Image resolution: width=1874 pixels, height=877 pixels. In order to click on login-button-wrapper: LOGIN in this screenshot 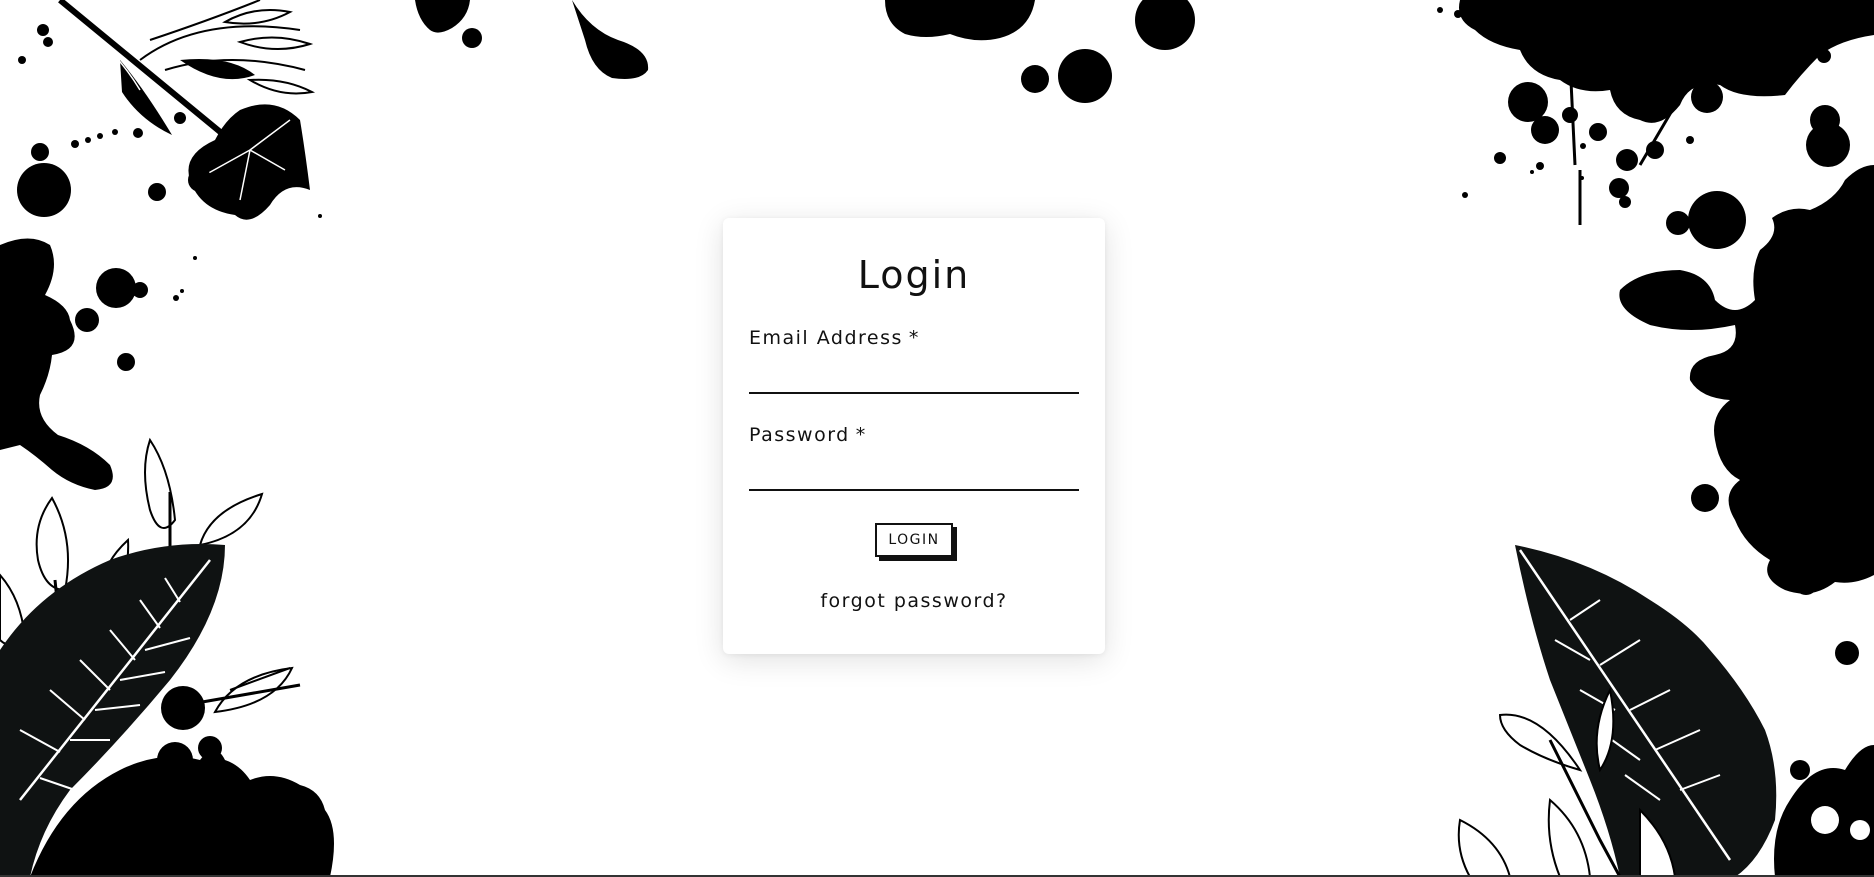, I will do `click(916, 542)`.